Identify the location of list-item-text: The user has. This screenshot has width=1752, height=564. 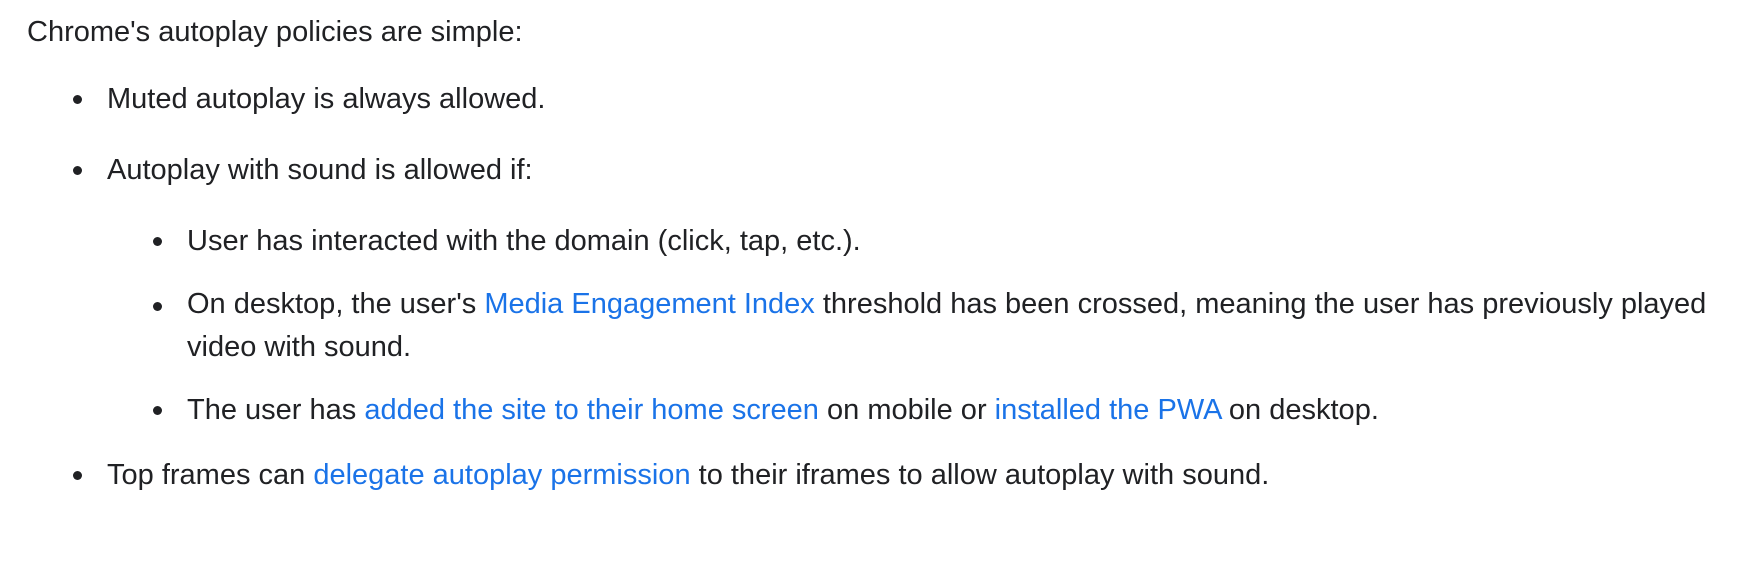
(276, 410).